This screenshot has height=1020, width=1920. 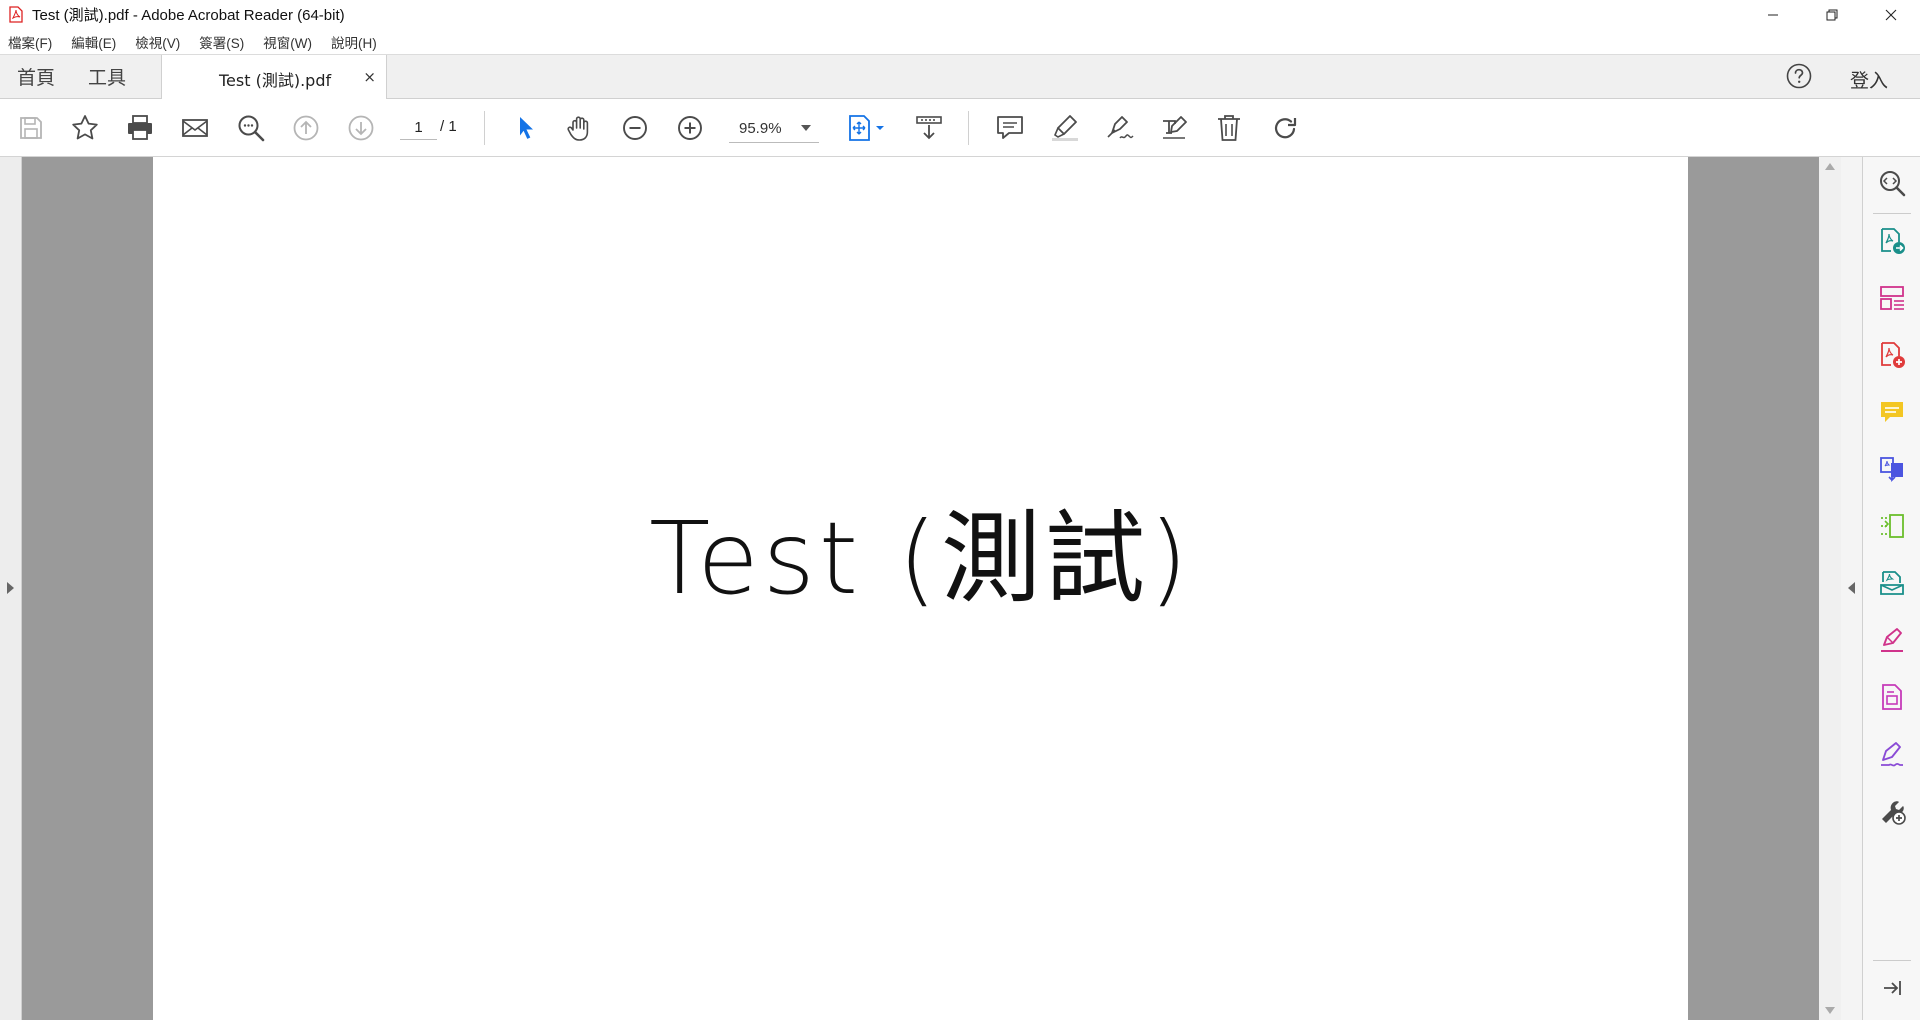 What do you see at coordinates (36, 76) in the screenshot?
I see `tab-home: 首頁` at bounding box center [36, 76].